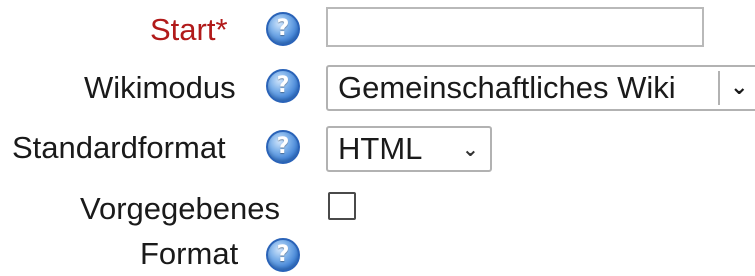 Image resolution: width=755 pixels, height=276 pixels. What do you see at coordinates (183, 29) in the screenshot?
I see `start-label-text: Start` at bounding box center [183, 29].